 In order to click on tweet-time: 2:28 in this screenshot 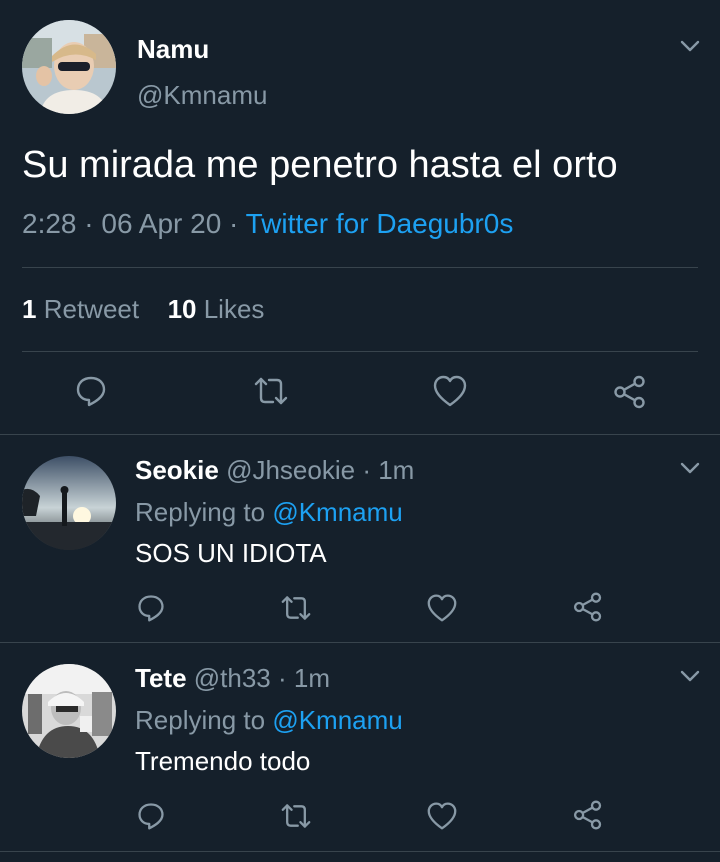, I will do `click(49, 223)`.